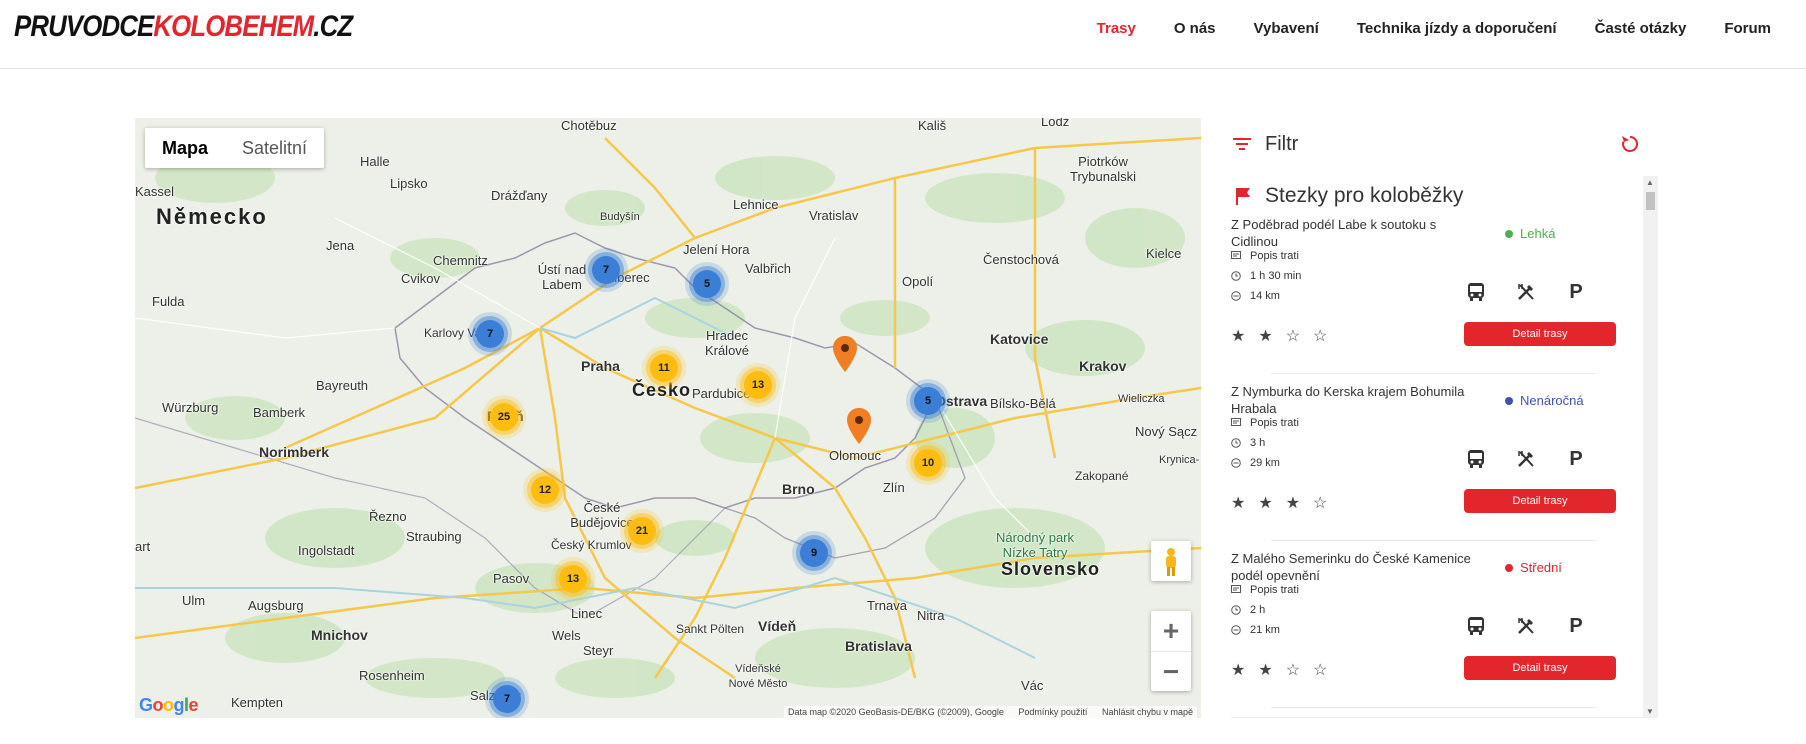 This screenshot has height=744, width=1806. What do you see at coordinates (798, 489) in the screenshot?
I see `city-label: Brno` at bounding box center [798, 489].